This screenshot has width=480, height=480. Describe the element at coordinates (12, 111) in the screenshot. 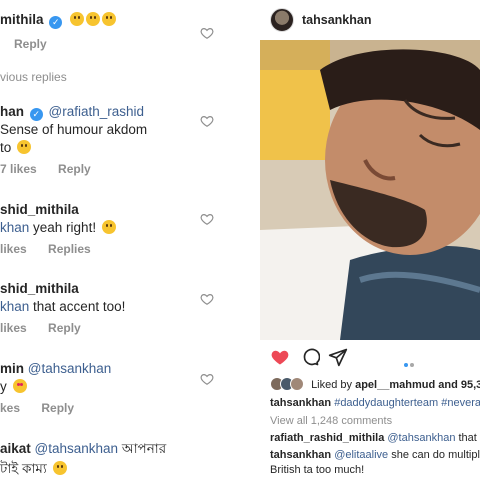

I see `comment-username: han` at that location.